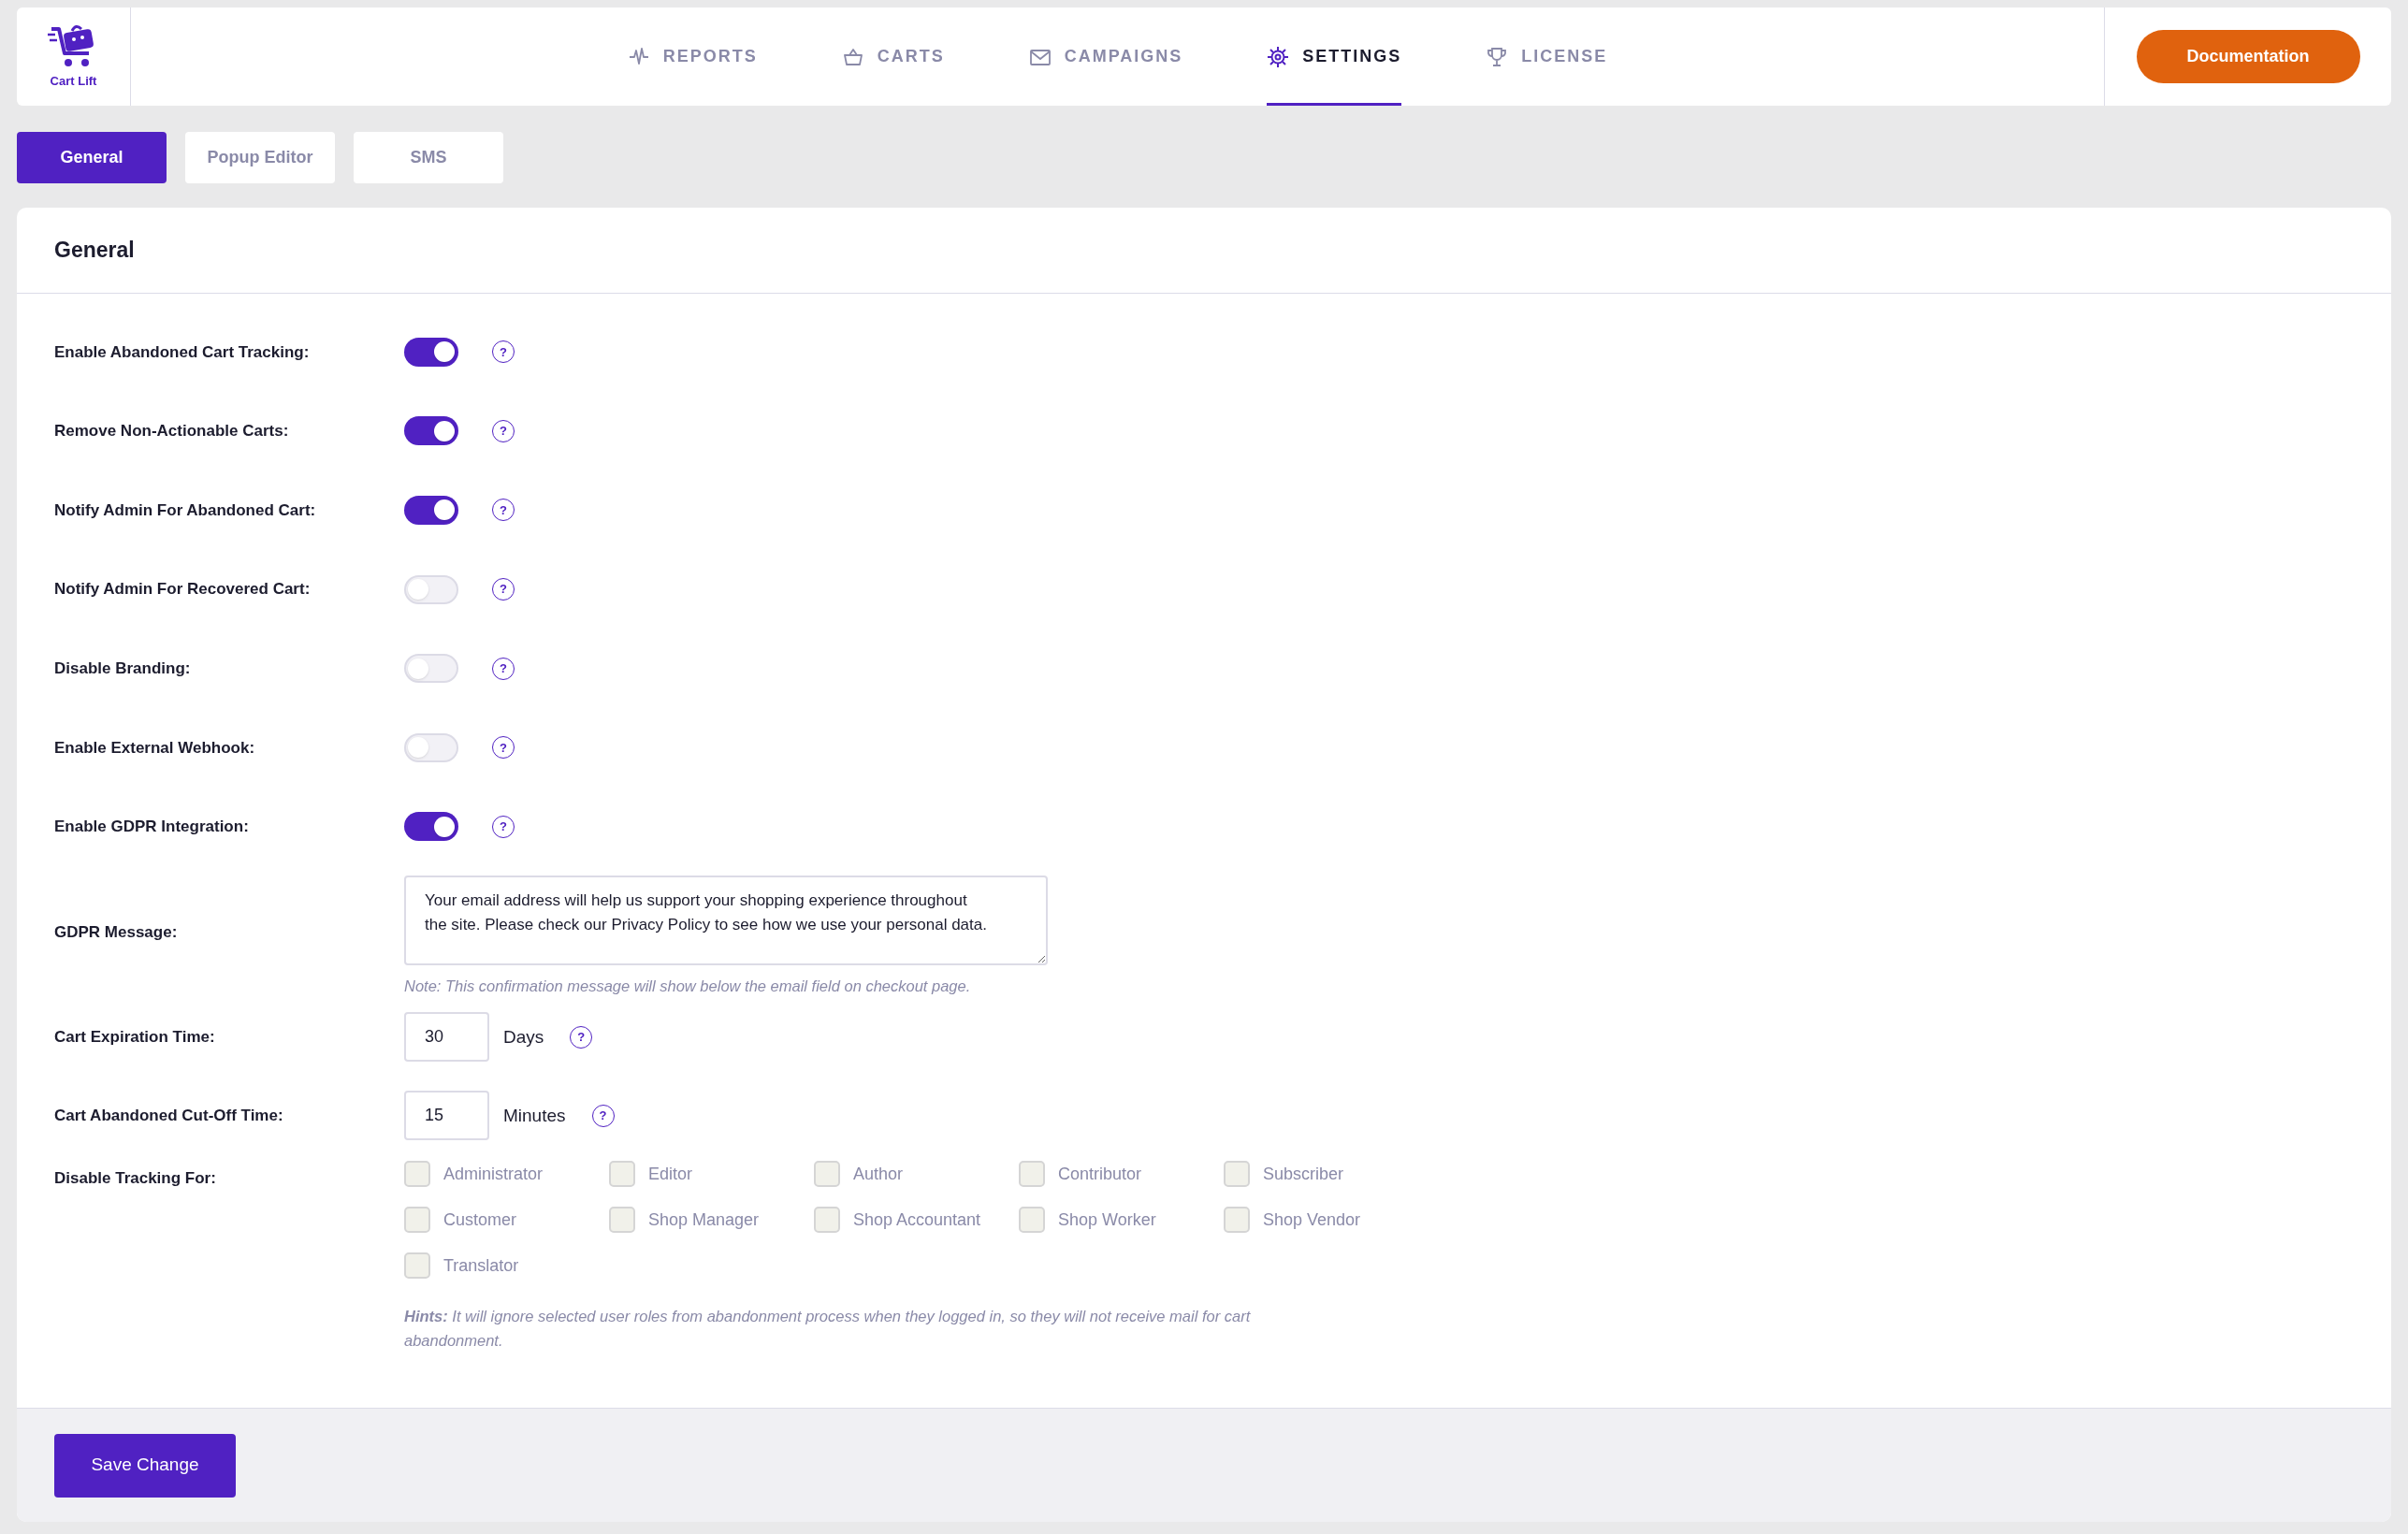  What do you see at coordinates (704, 1220) in the screenshot?
I see `checkbox-label: Shop Manager` at bounding box center [704, 1220].